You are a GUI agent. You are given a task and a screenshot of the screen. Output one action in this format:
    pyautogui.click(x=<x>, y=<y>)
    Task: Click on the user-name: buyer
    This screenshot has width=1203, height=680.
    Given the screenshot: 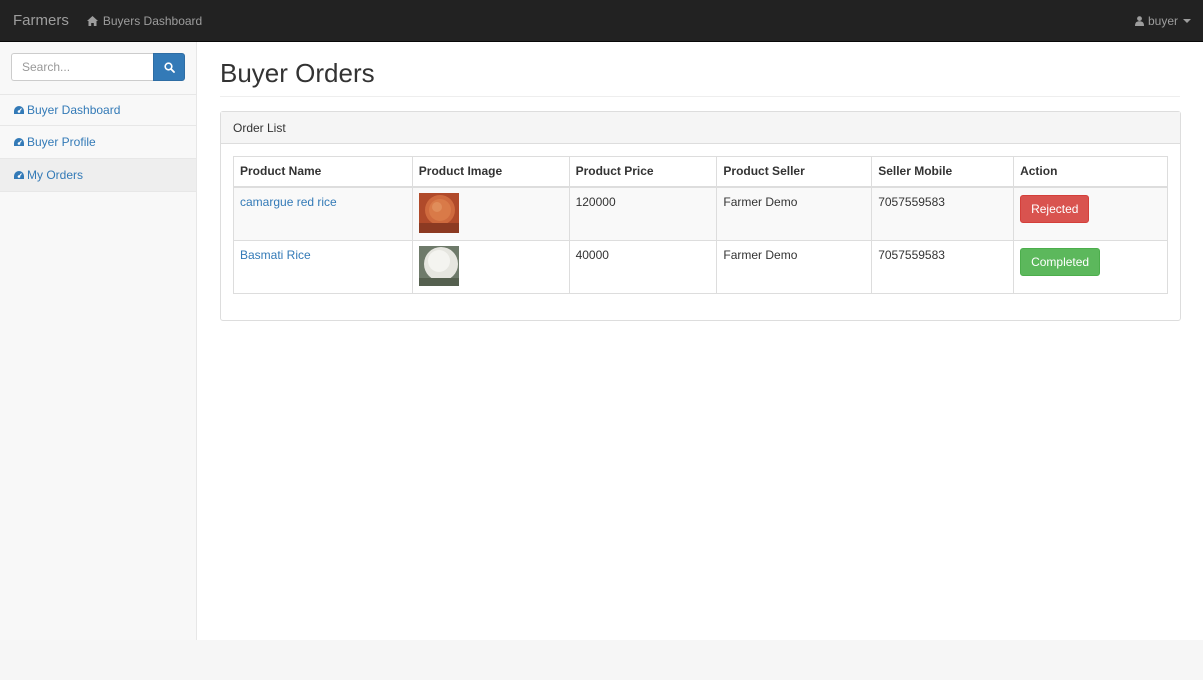 What is the action you would take?
    pyautogui.click(x=1162, y=21)
    